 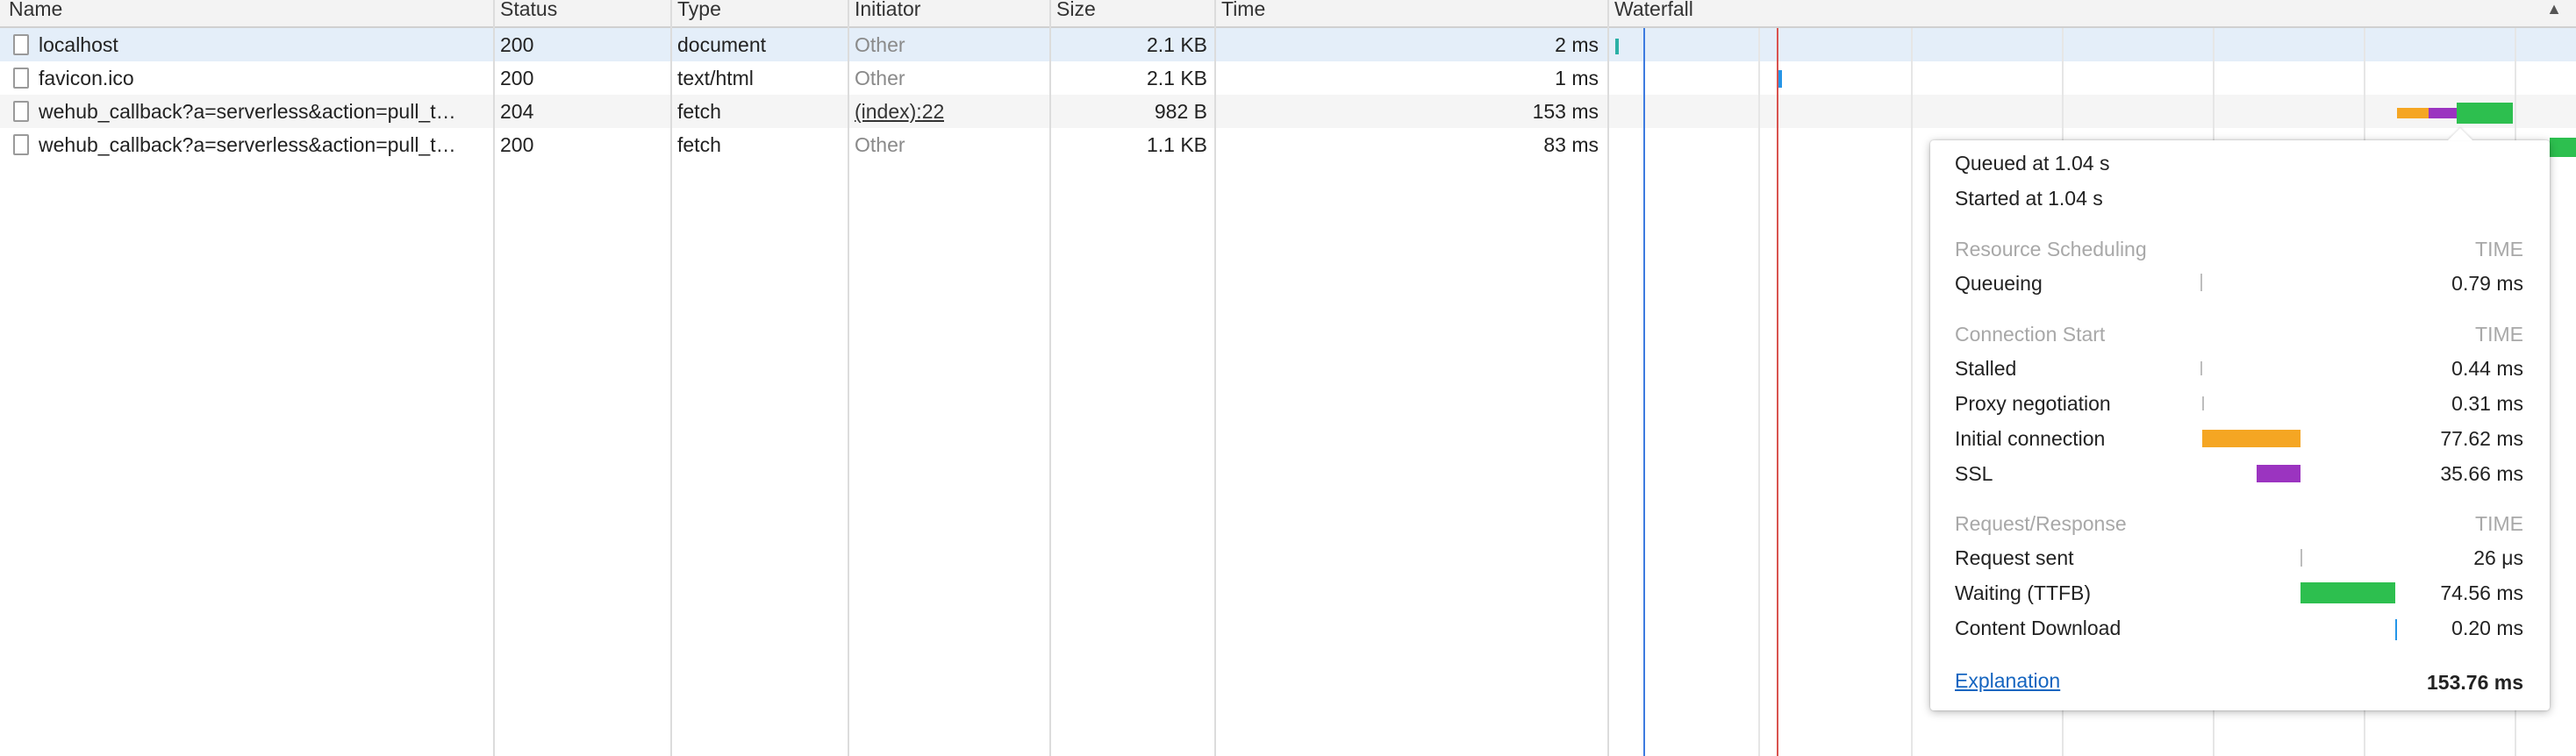 I want to click on timing-total: 153.76 ms, so click(x=2475, y=682).